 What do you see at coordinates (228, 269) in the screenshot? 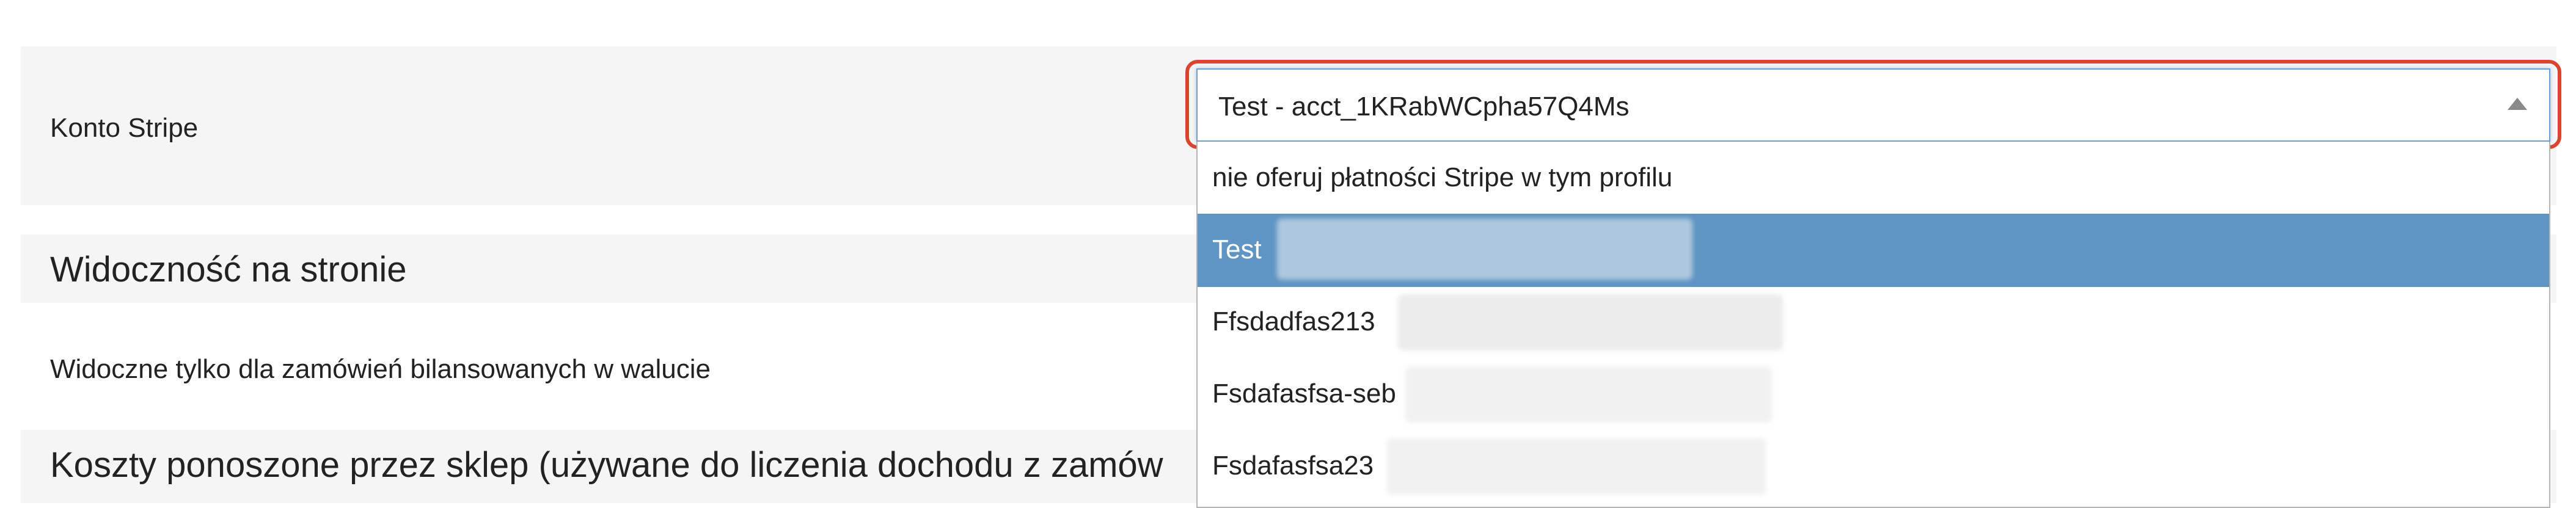
I see `visibility-section-title: Widoczność na stronie` at bounding box center [228, 269].